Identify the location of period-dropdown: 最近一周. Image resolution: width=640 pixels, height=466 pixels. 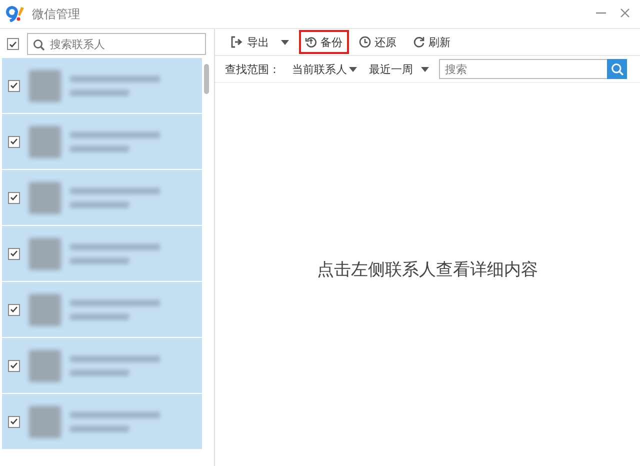
(399, 69).